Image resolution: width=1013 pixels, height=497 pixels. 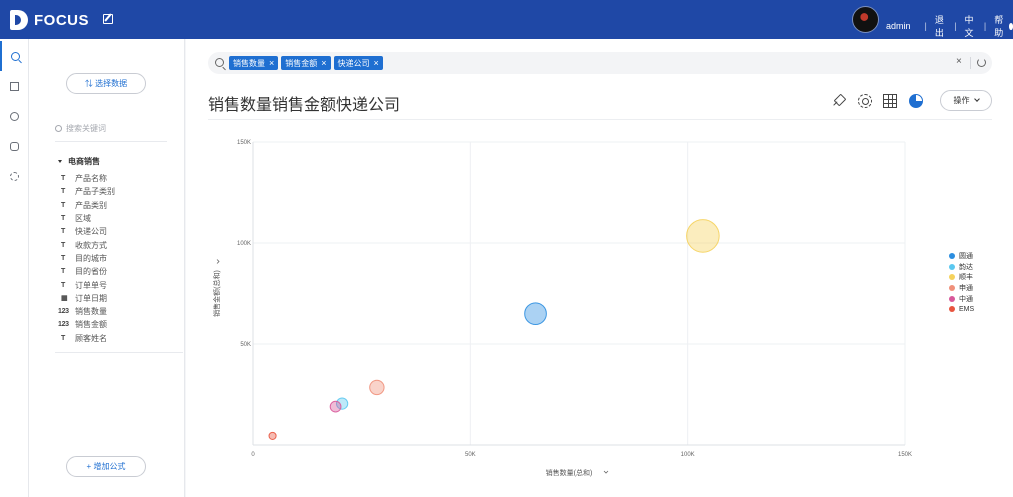 I want to click on chart-legend: 圆通韵达顺丰申通中通 EMS, so click(x=961, y=283).